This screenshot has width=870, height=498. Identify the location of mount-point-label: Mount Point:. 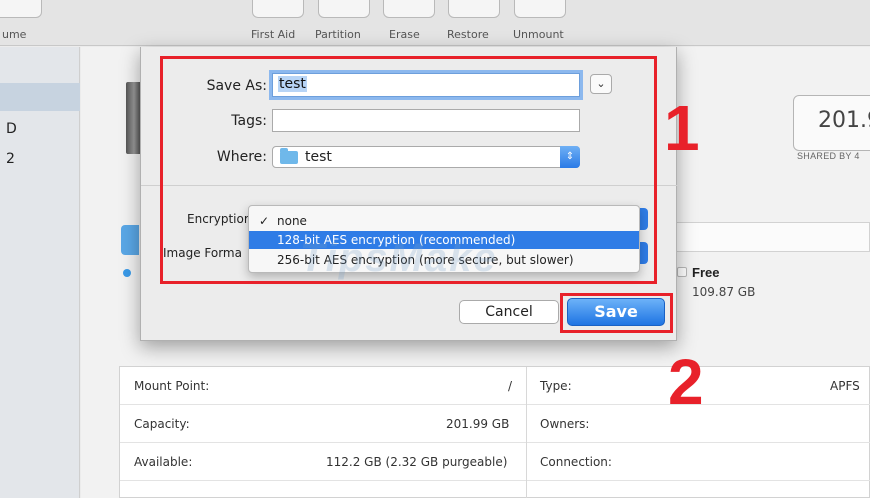
(172, 386).